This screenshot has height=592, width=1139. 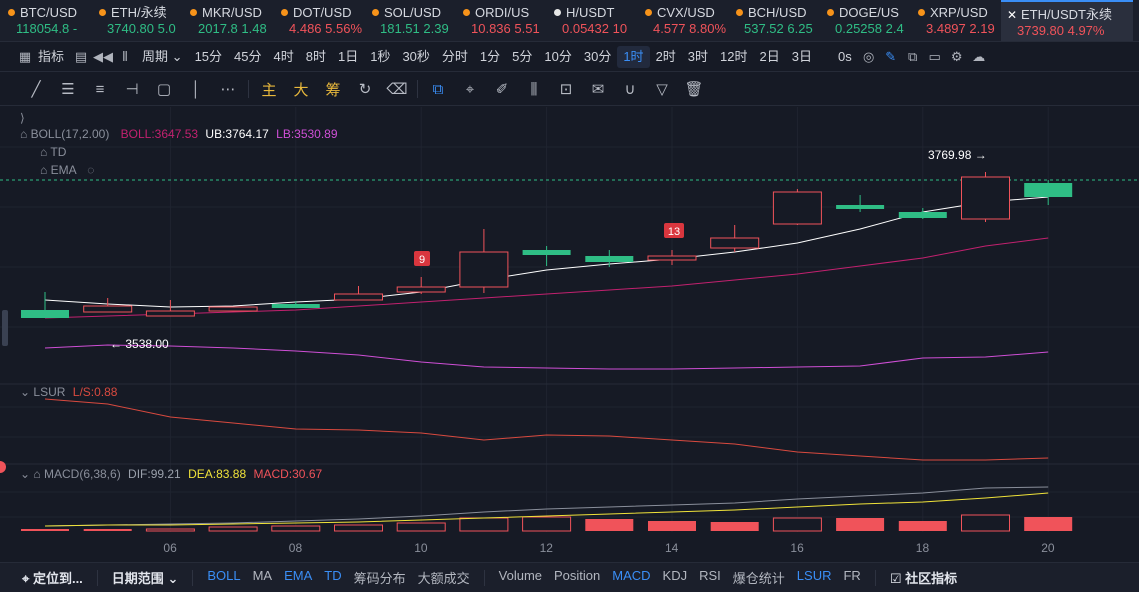 I want to click on interval-button: 1时, so click(x=633, y=57).